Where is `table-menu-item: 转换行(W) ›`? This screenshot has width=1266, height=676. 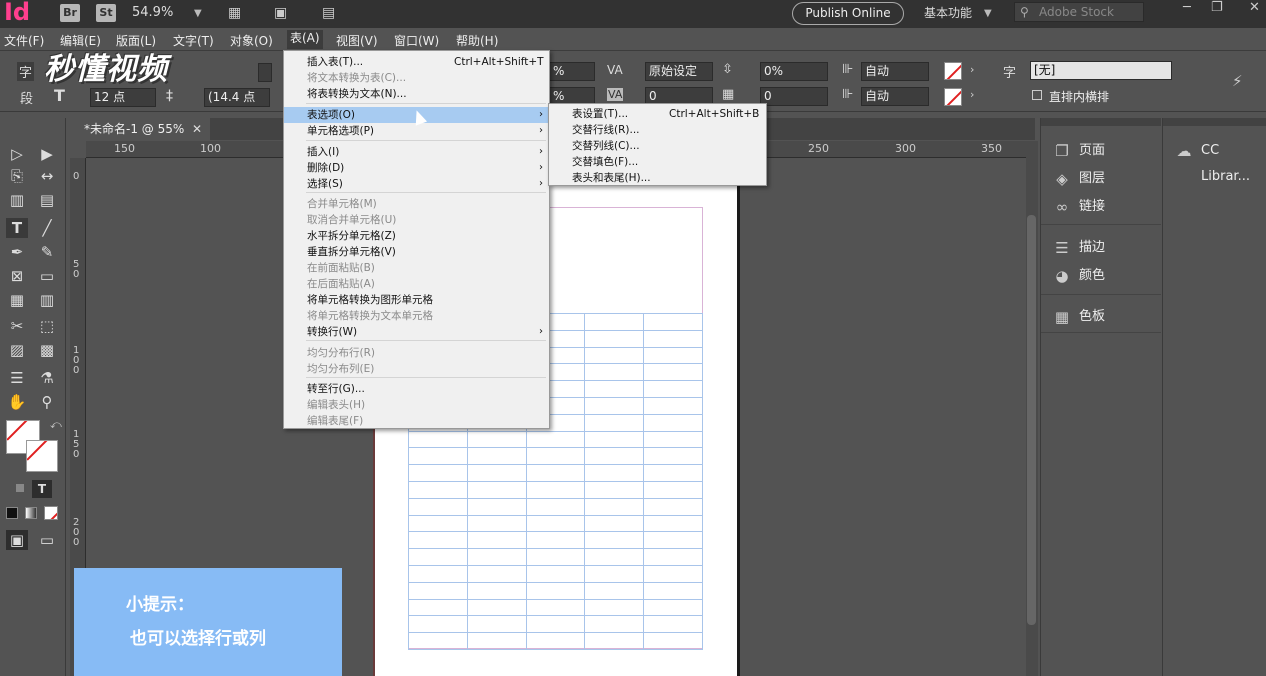
table-menu-item: 转换行(W) › is located at coordinates (416, 332).